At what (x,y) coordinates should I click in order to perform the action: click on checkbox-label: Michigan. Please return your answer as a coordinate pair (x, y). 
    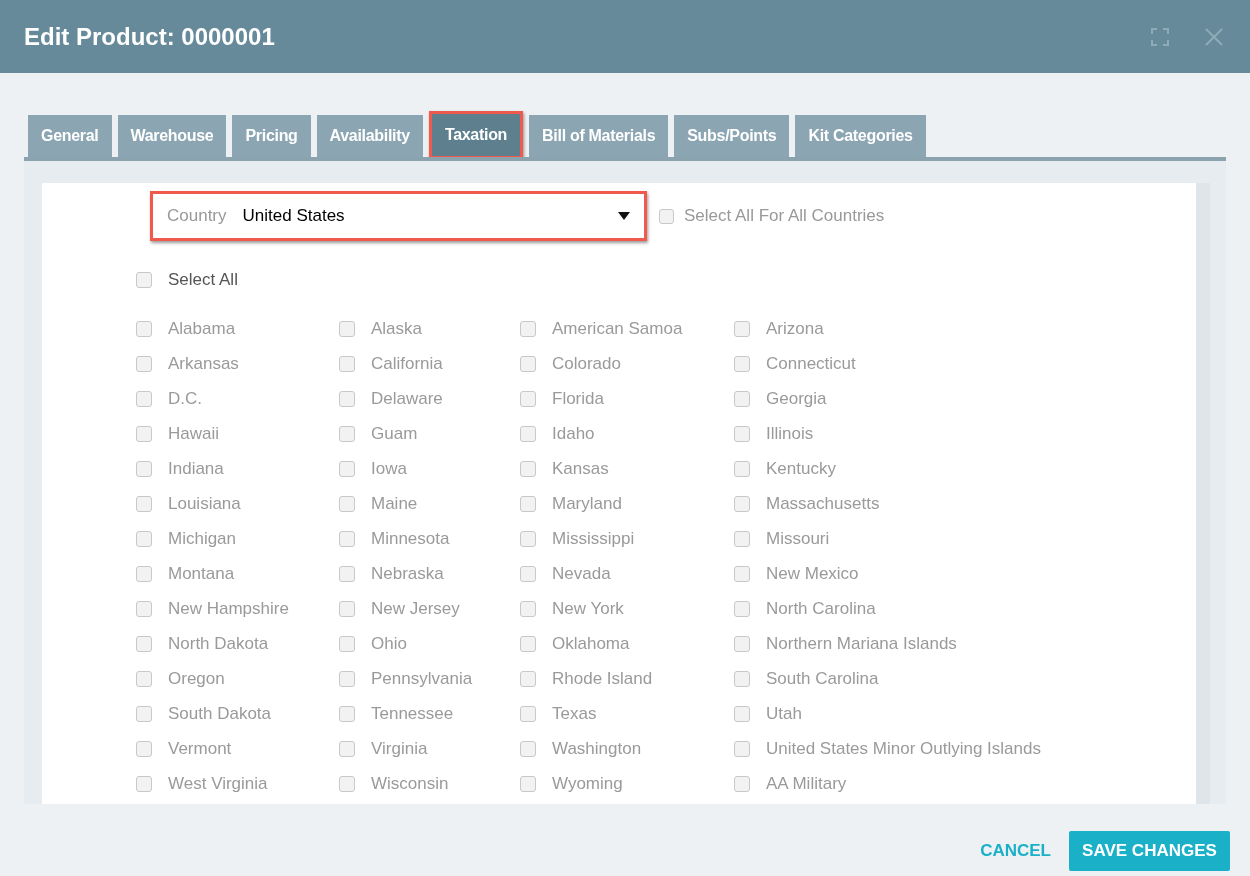
    Looking at the image, I should click on (202, 539).